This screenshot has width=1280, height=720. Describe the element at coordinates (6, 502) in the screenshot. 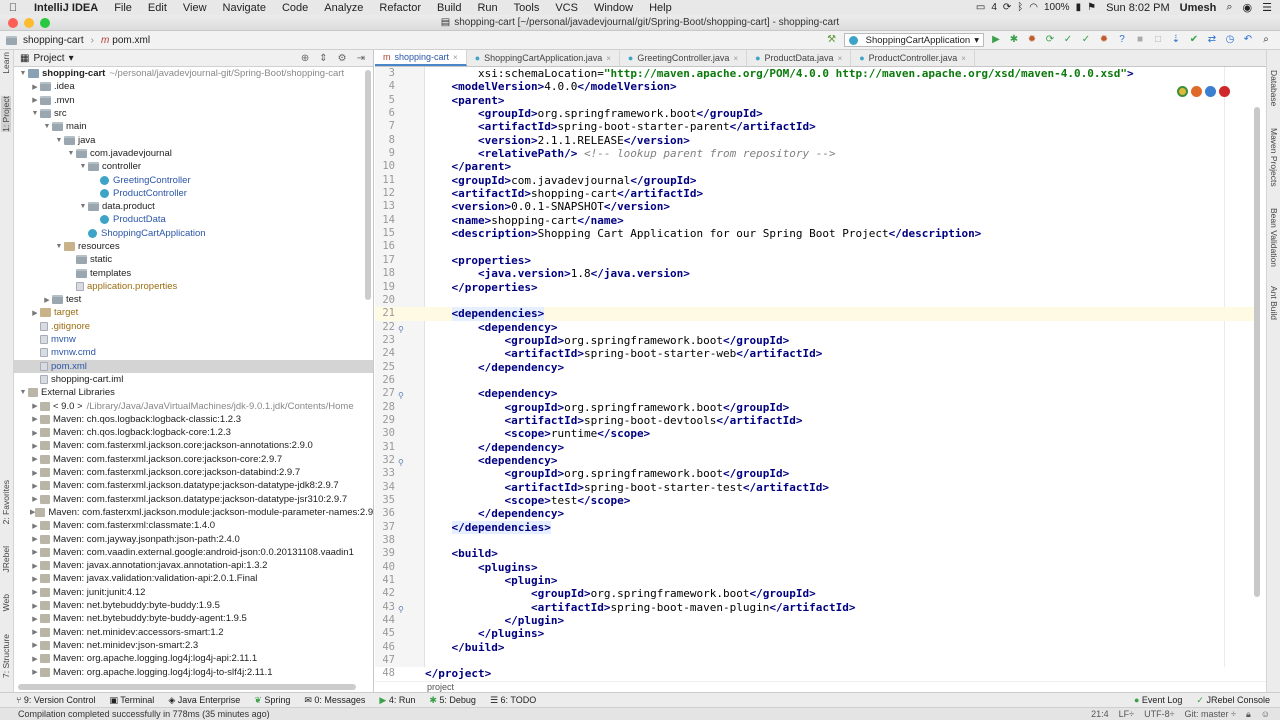

I see `stripe-favorites: 2: Favorites` at that location.